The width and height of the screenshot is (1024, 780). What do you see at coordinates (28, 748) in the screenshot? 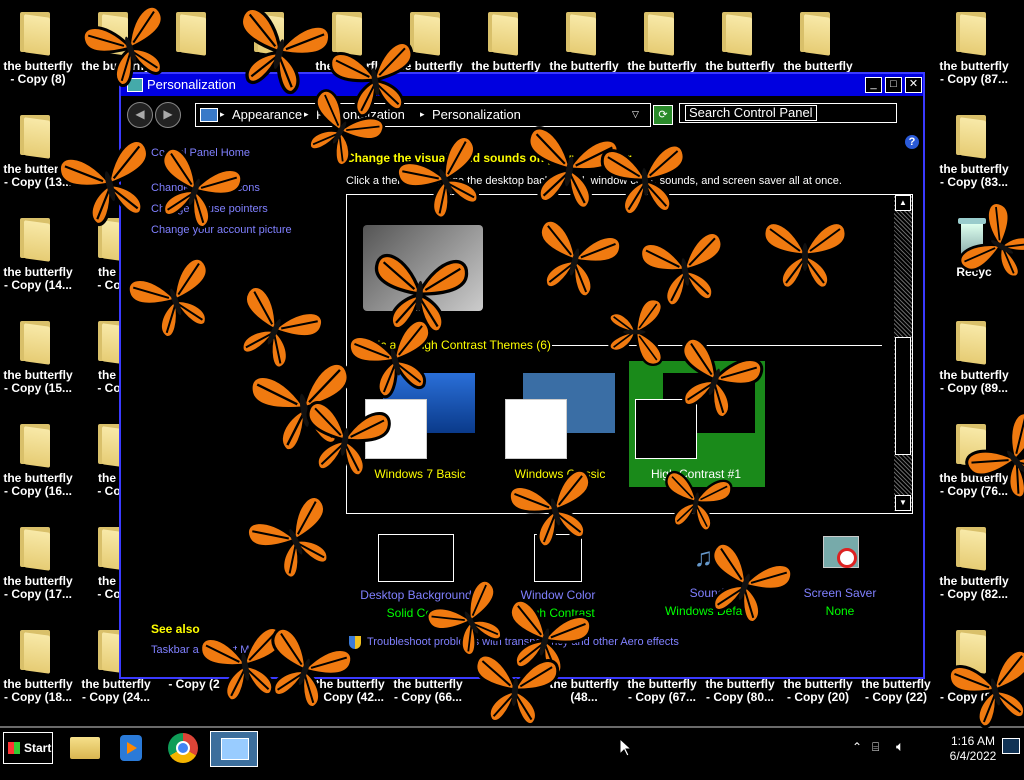
I see `start-button: Start` at bounding box center [28, 748].